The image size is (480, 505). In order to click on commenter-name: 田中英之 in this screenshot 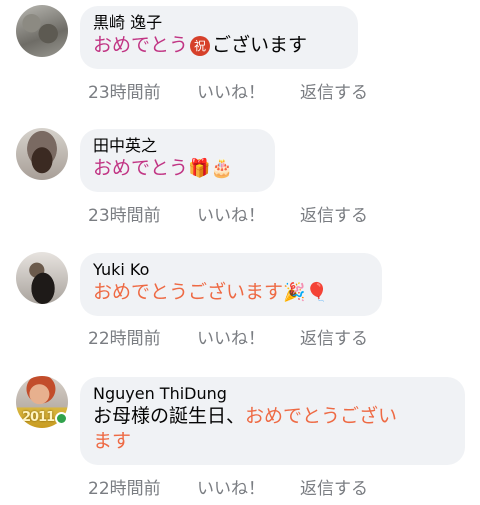, I will do `click(177, 145)`.